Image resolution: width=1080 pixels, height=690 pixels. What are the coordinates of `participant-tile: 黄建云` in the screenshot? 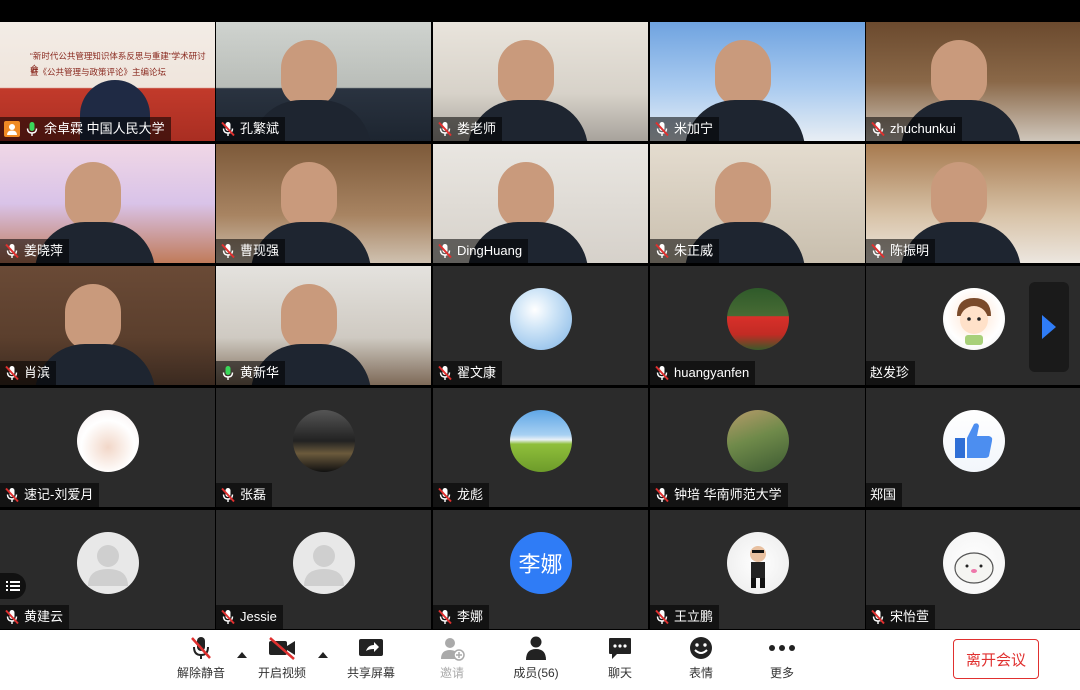 It's located at (107, 569).